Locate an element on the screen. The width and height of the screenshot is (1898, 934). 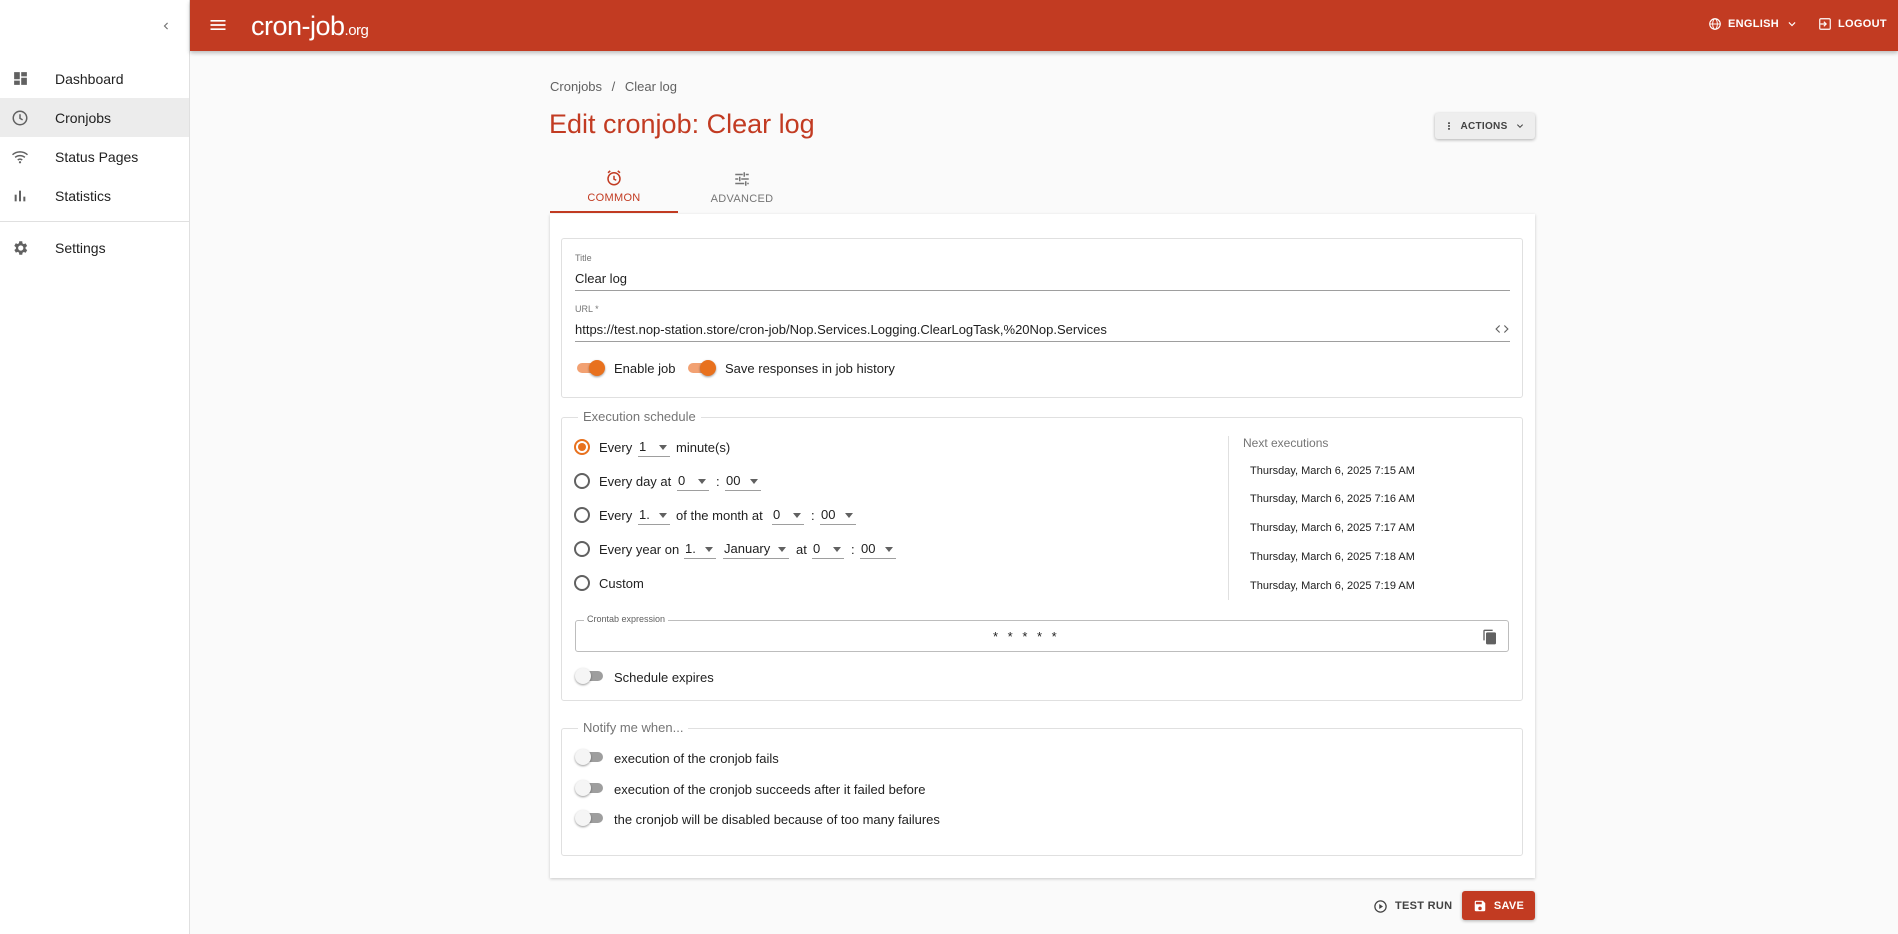
save-button: SAVE is located at coordinates (1498, 905).